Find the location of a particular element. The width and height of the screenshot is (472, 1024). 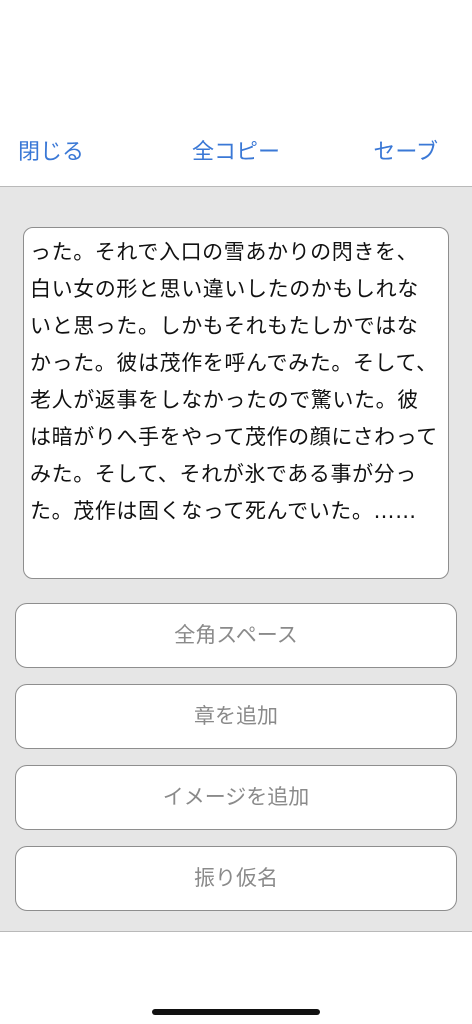

home-indicator is located at coordinates (236, 1012).